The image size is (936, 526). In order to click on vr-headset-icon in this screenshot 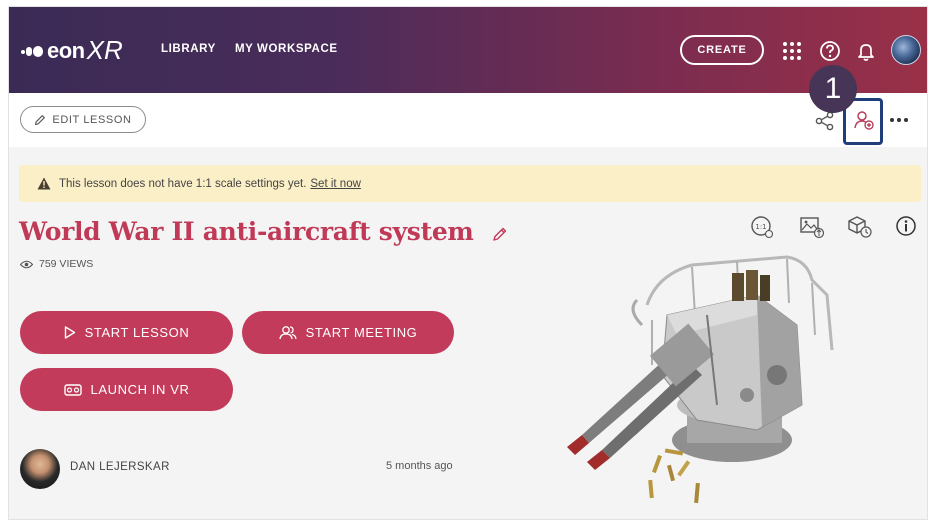, I will do `click(72, 389)`.